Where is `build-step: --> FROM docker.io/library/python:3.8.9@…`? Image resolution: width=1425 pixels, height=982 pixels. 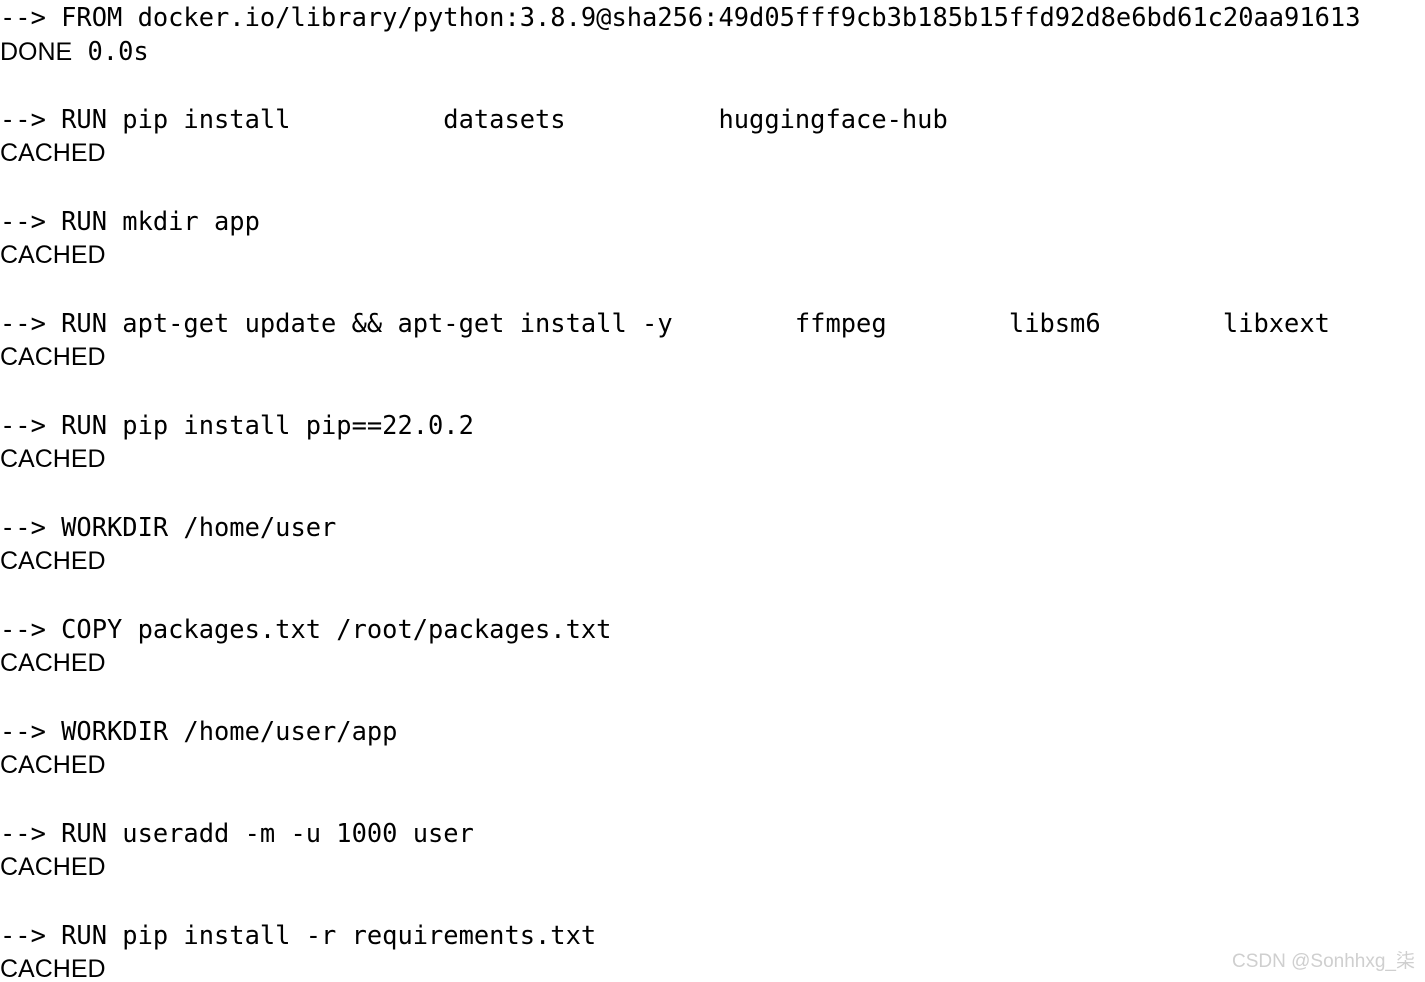
build-step: --> FROM docker.io/library/python:3.8.9@… is located at coordinates (712, 34).